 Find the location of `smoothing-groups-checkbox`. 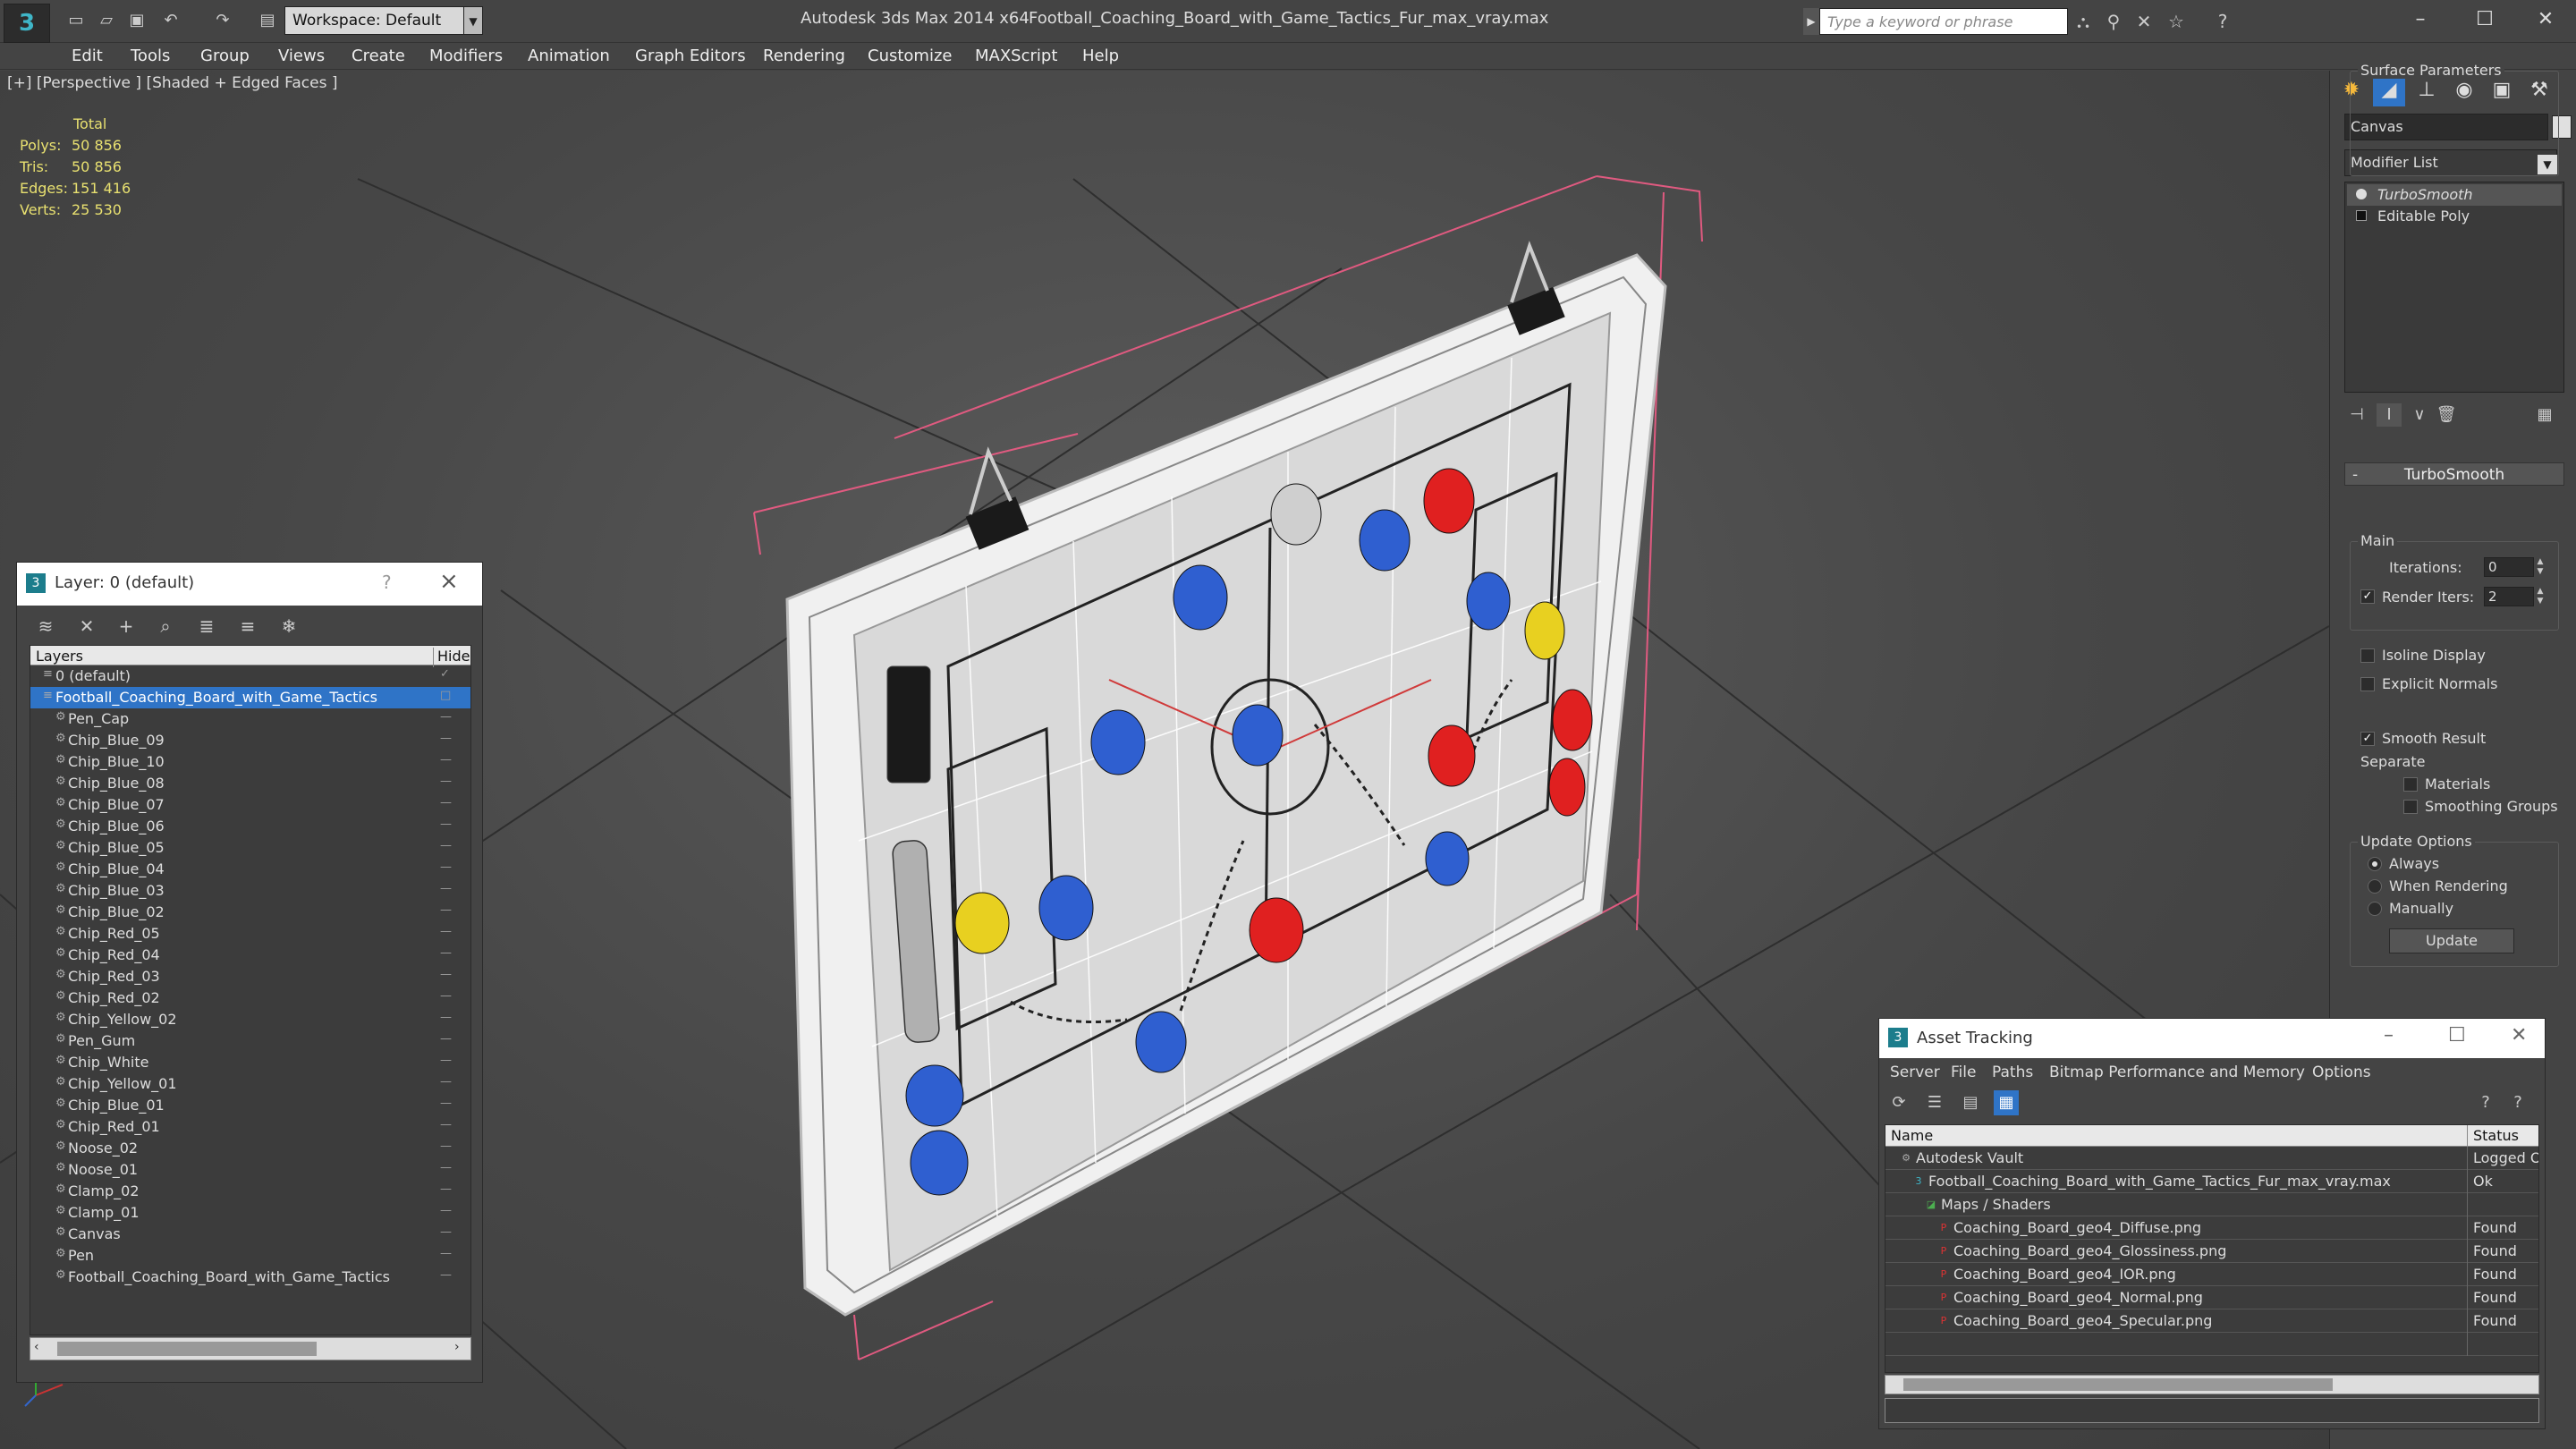

smoothing-groups-checkbox is located at coordinates (2410, 807).